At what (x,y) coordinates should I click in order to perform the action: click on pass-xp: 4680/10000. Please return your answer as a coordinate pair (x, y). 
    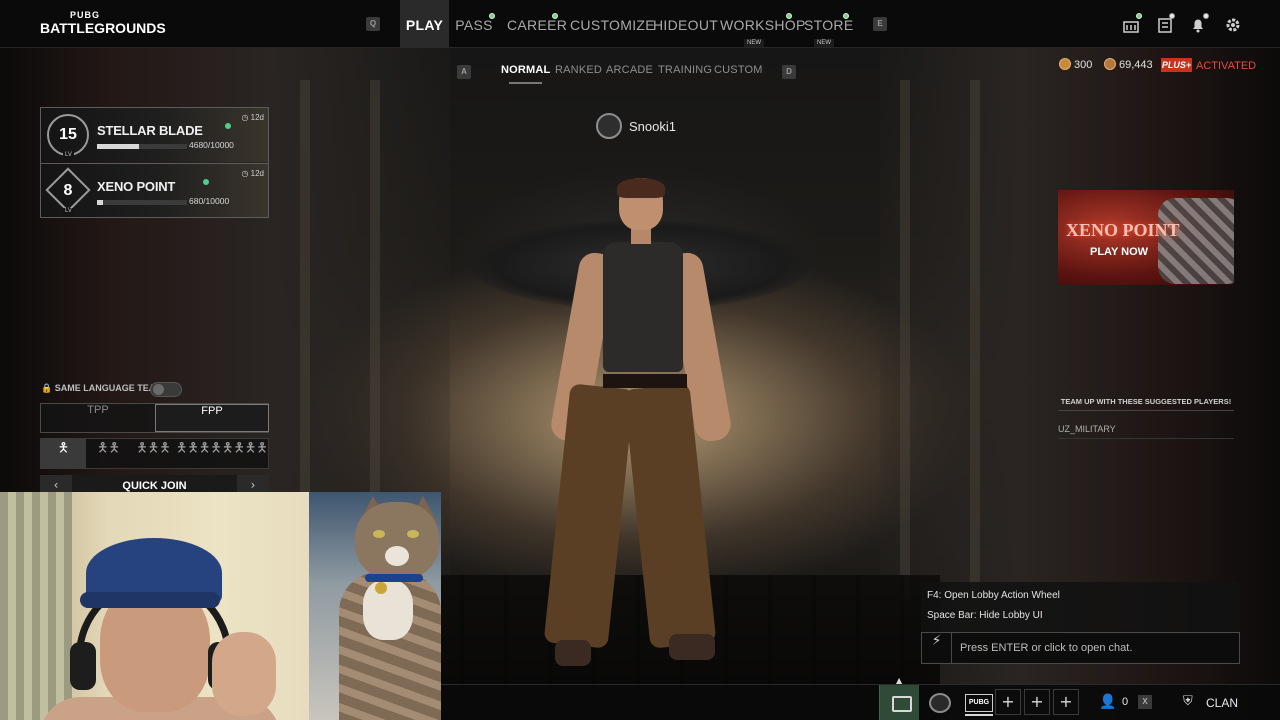
    Looking at the image, I should click on (211, 145).